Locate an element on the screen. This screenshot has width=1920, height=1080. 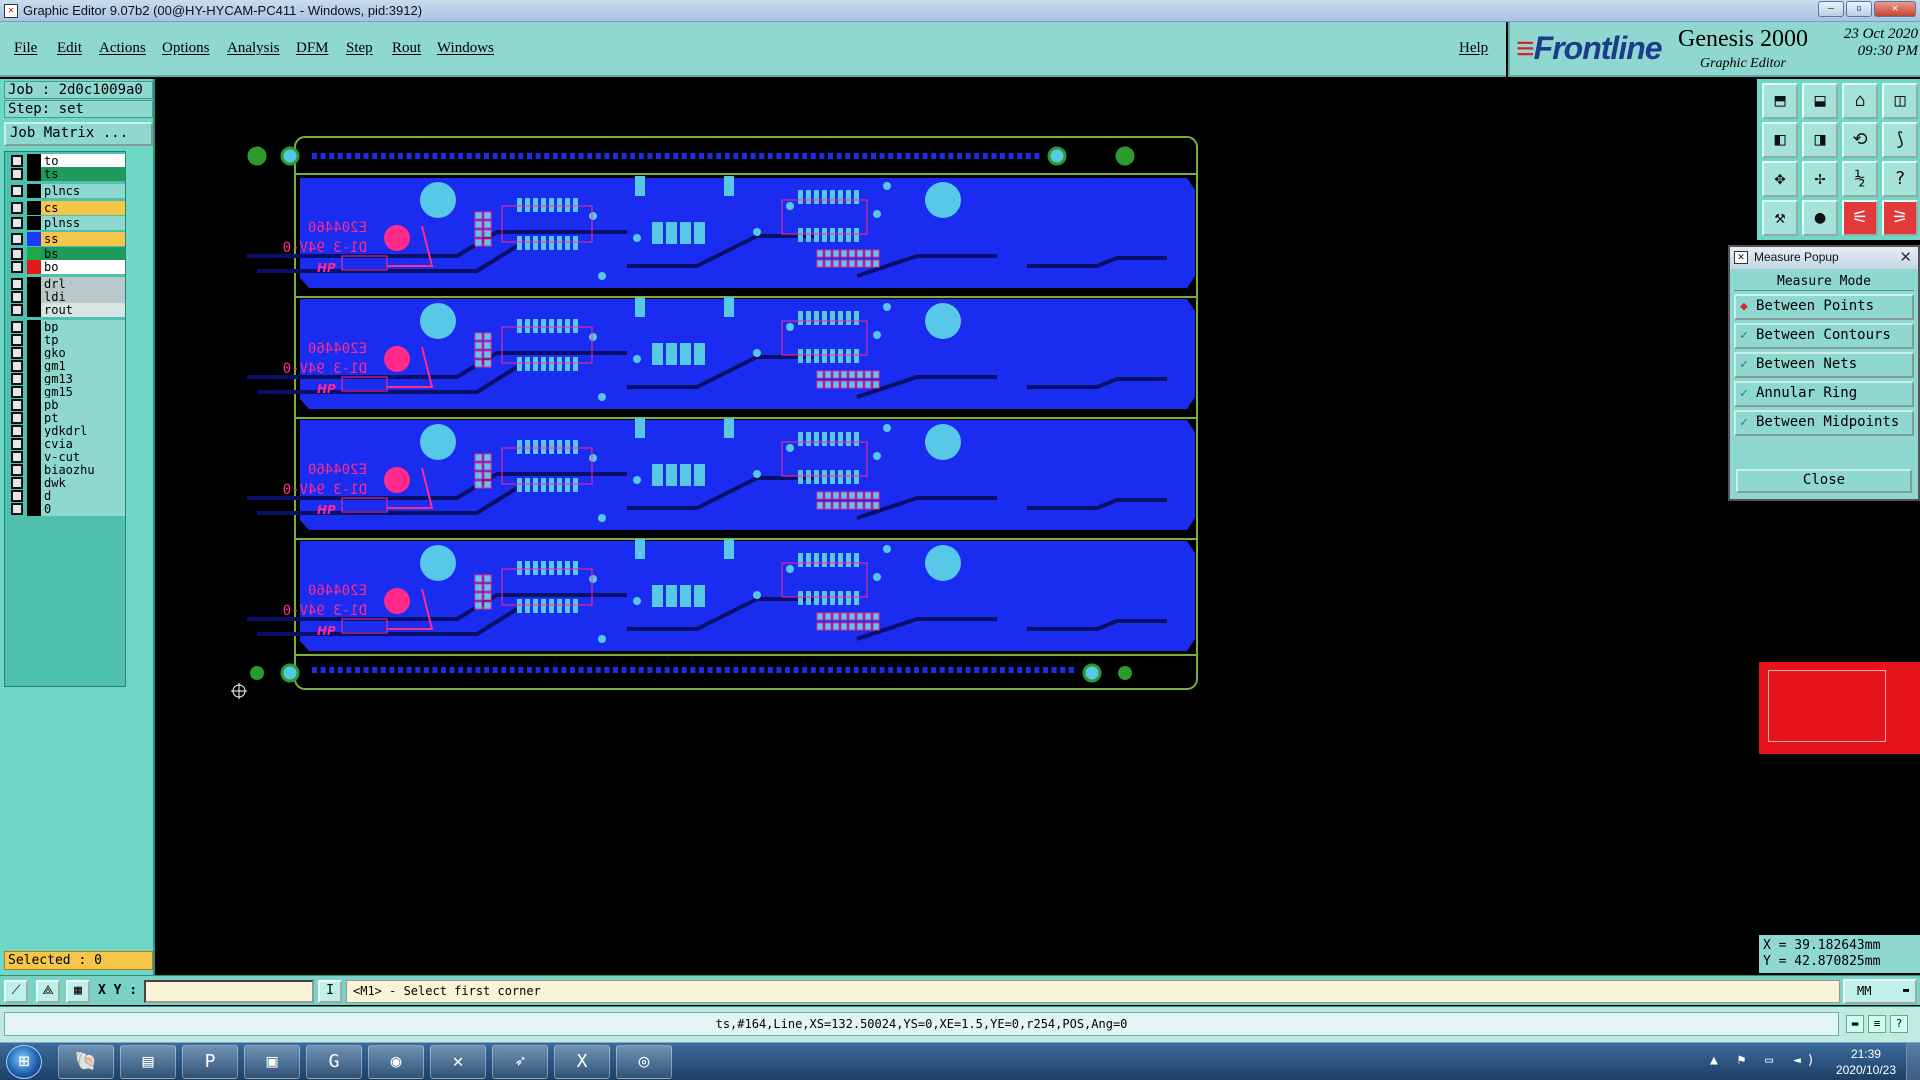
layer-row-ydkdrl: ydkdrl is located at coordinates (66, 431).